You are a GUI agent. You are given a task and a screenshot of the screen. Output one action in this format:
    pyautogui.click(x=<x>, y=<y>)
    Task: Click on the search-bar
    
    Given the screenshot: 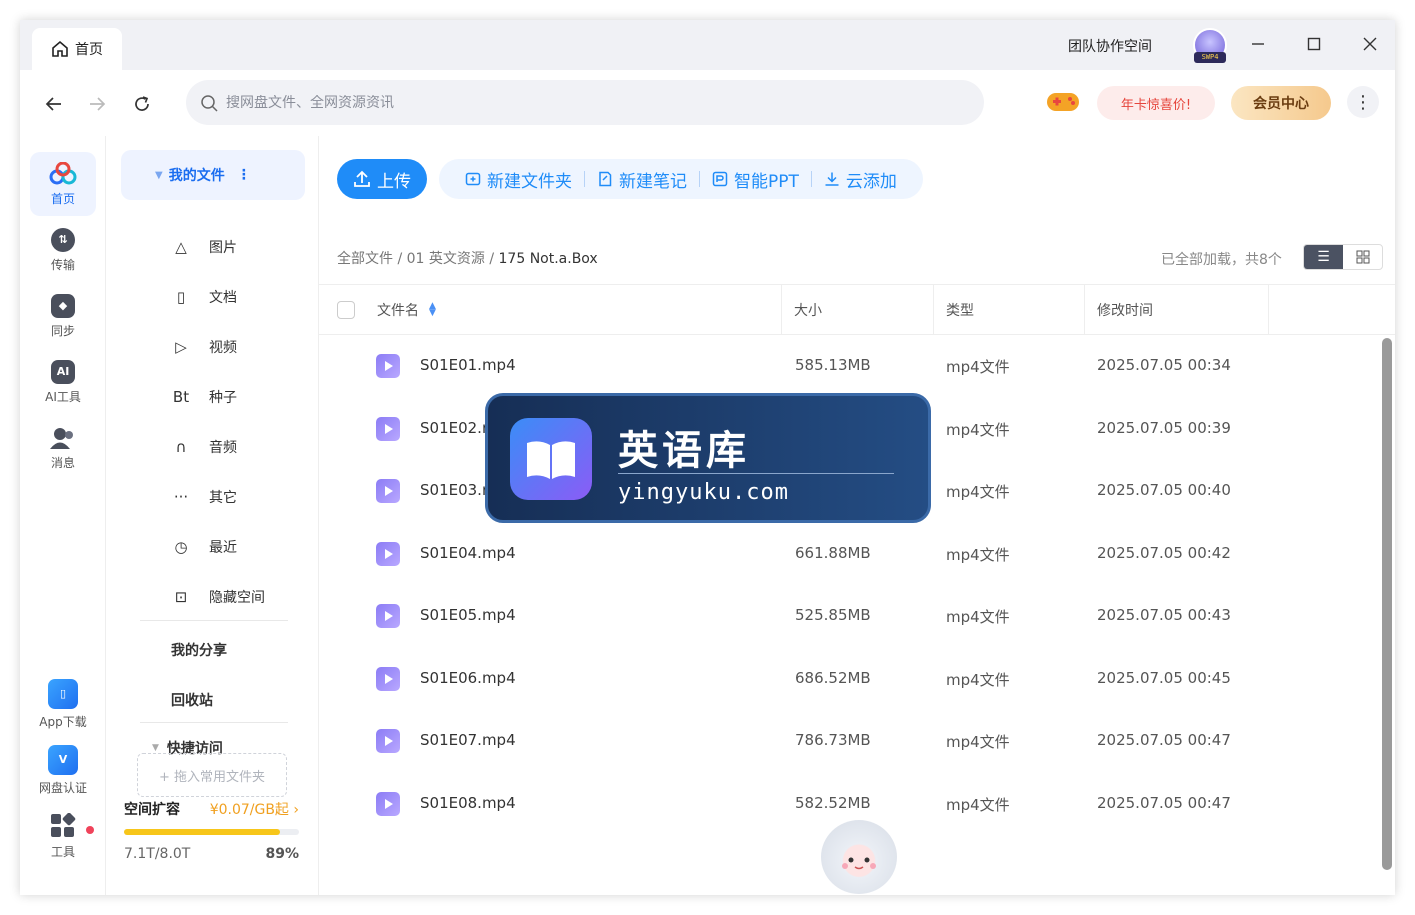 What is the action you would take?
    pyautogui.click(x=585, y=102)
    